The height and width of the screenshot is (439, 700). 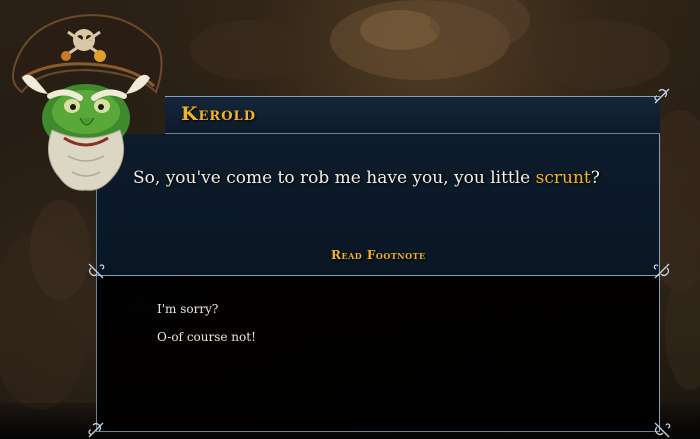 What do you see at coordinates (595, 178) in the screenshot?
I see `dialog-text-after: ?` at bounding box center [595, 178].